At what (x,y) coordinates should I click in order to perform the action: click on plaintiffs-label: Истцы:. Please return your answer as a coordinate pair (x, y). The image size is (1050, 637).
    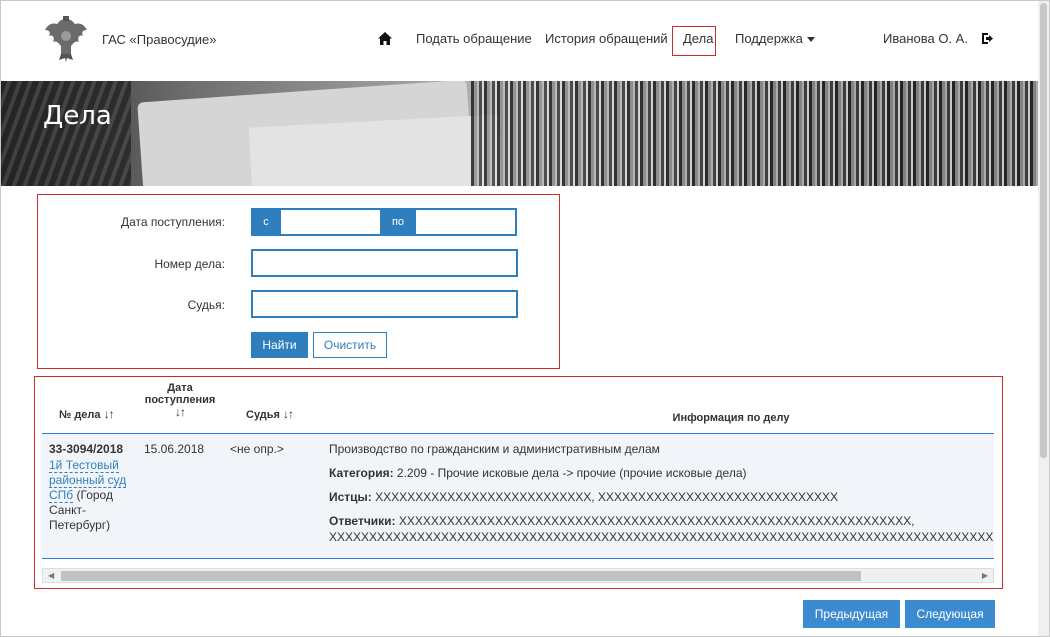
    Looking at the image, I should click on (350, 497).